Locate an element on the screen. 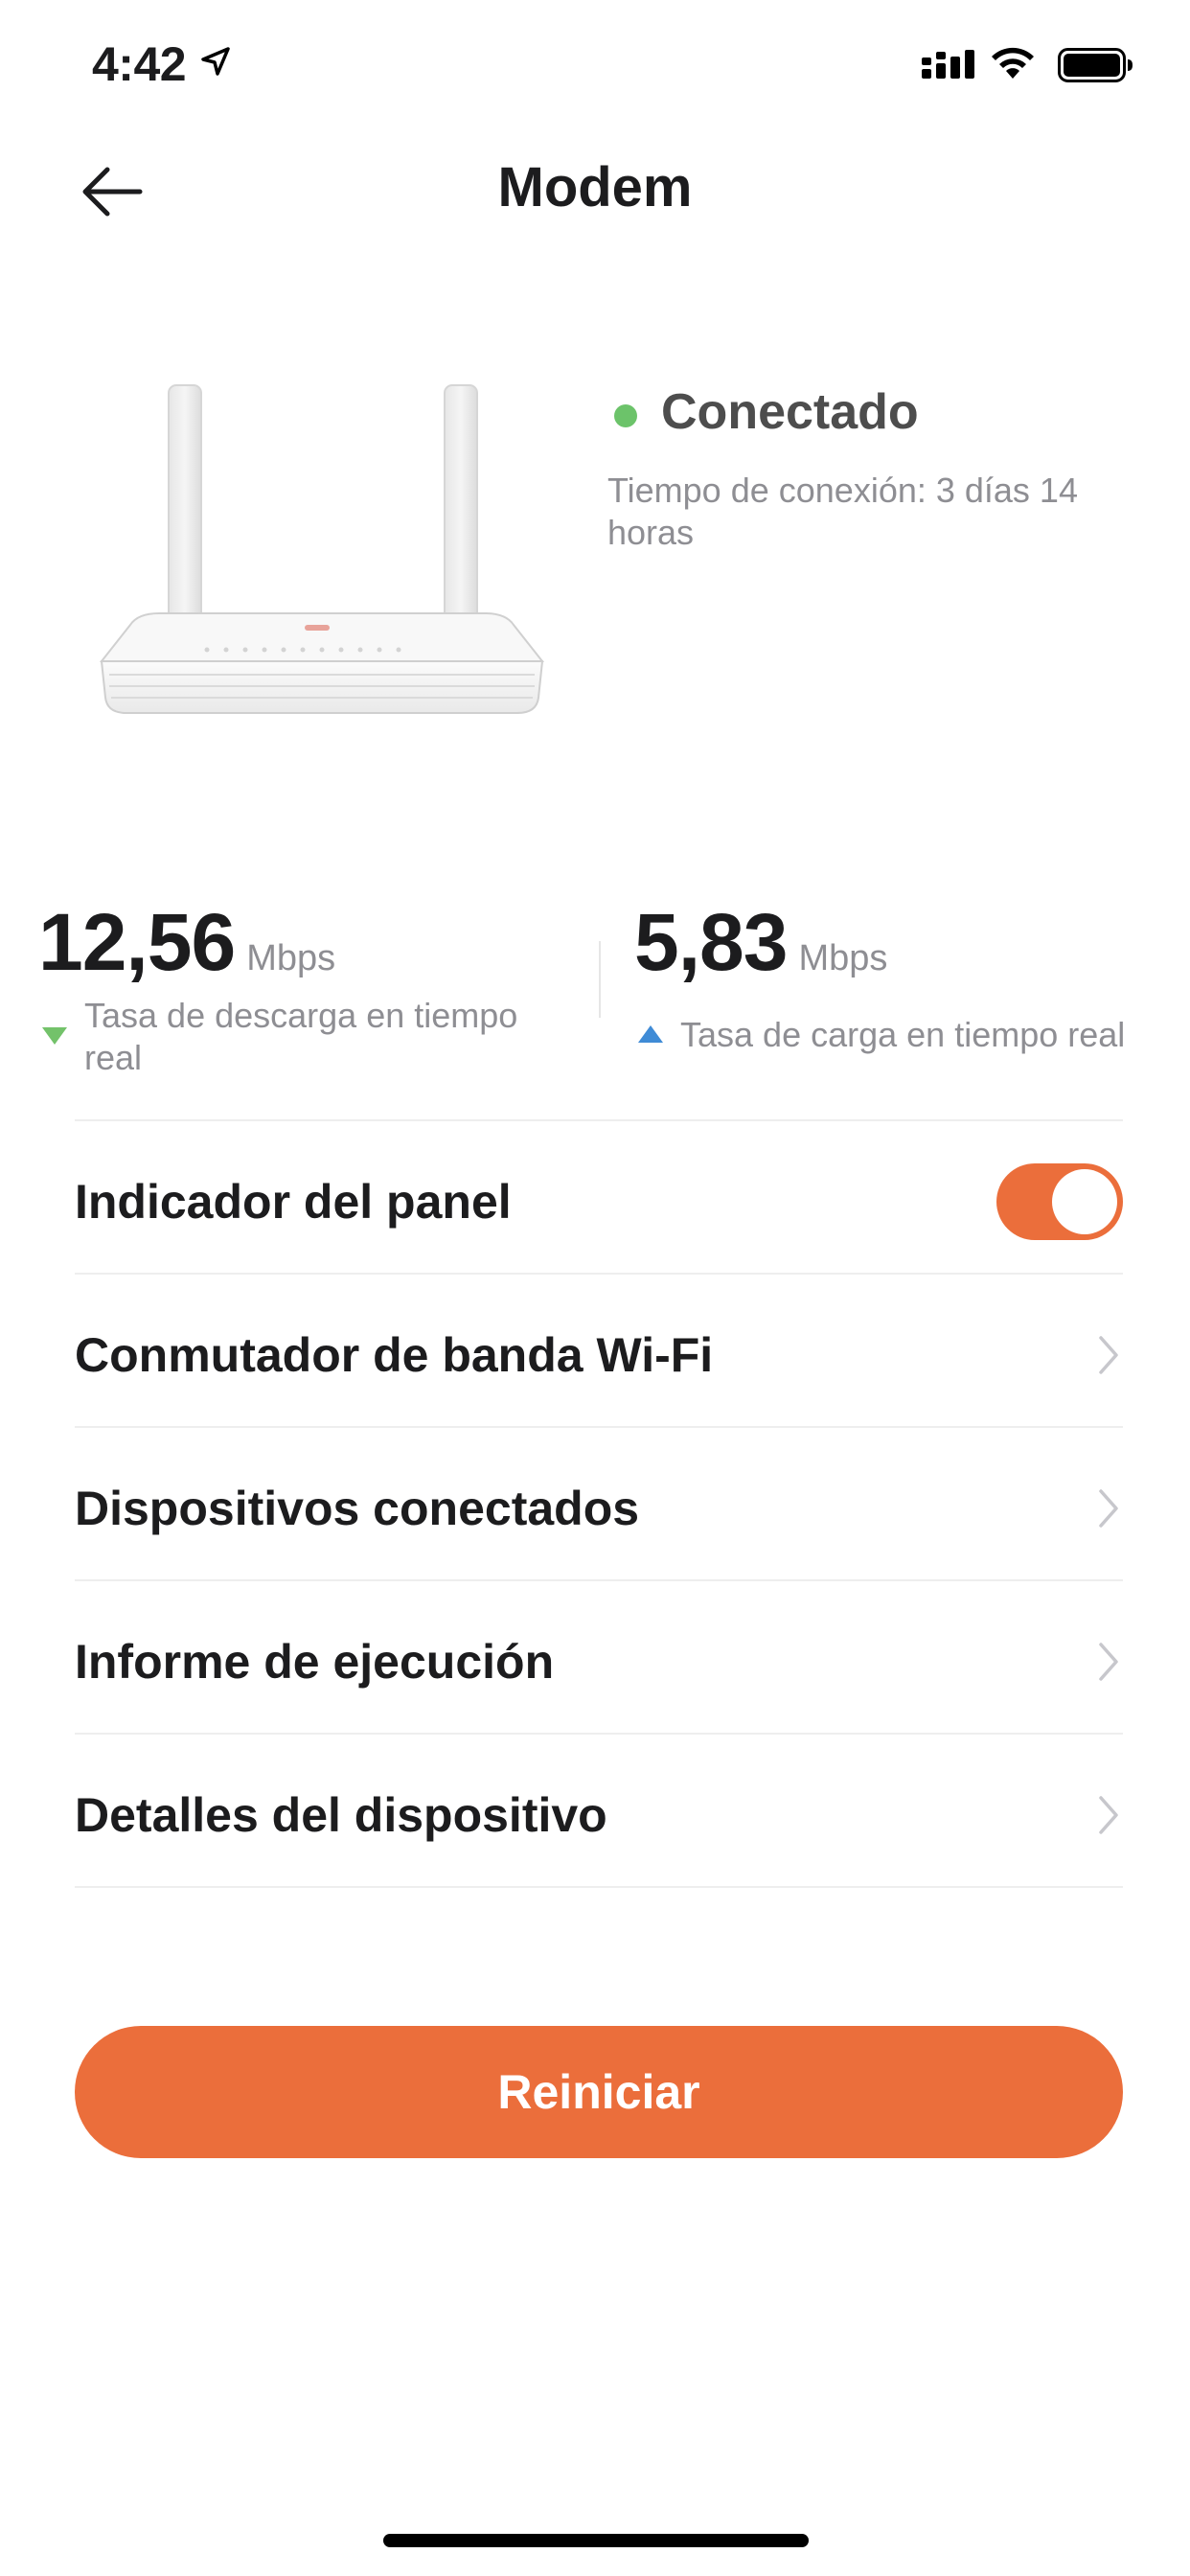 This screenshot has height=2576, width=1190. execution-report-row: Informe de ejecución is located at coordinates (599, 1661).